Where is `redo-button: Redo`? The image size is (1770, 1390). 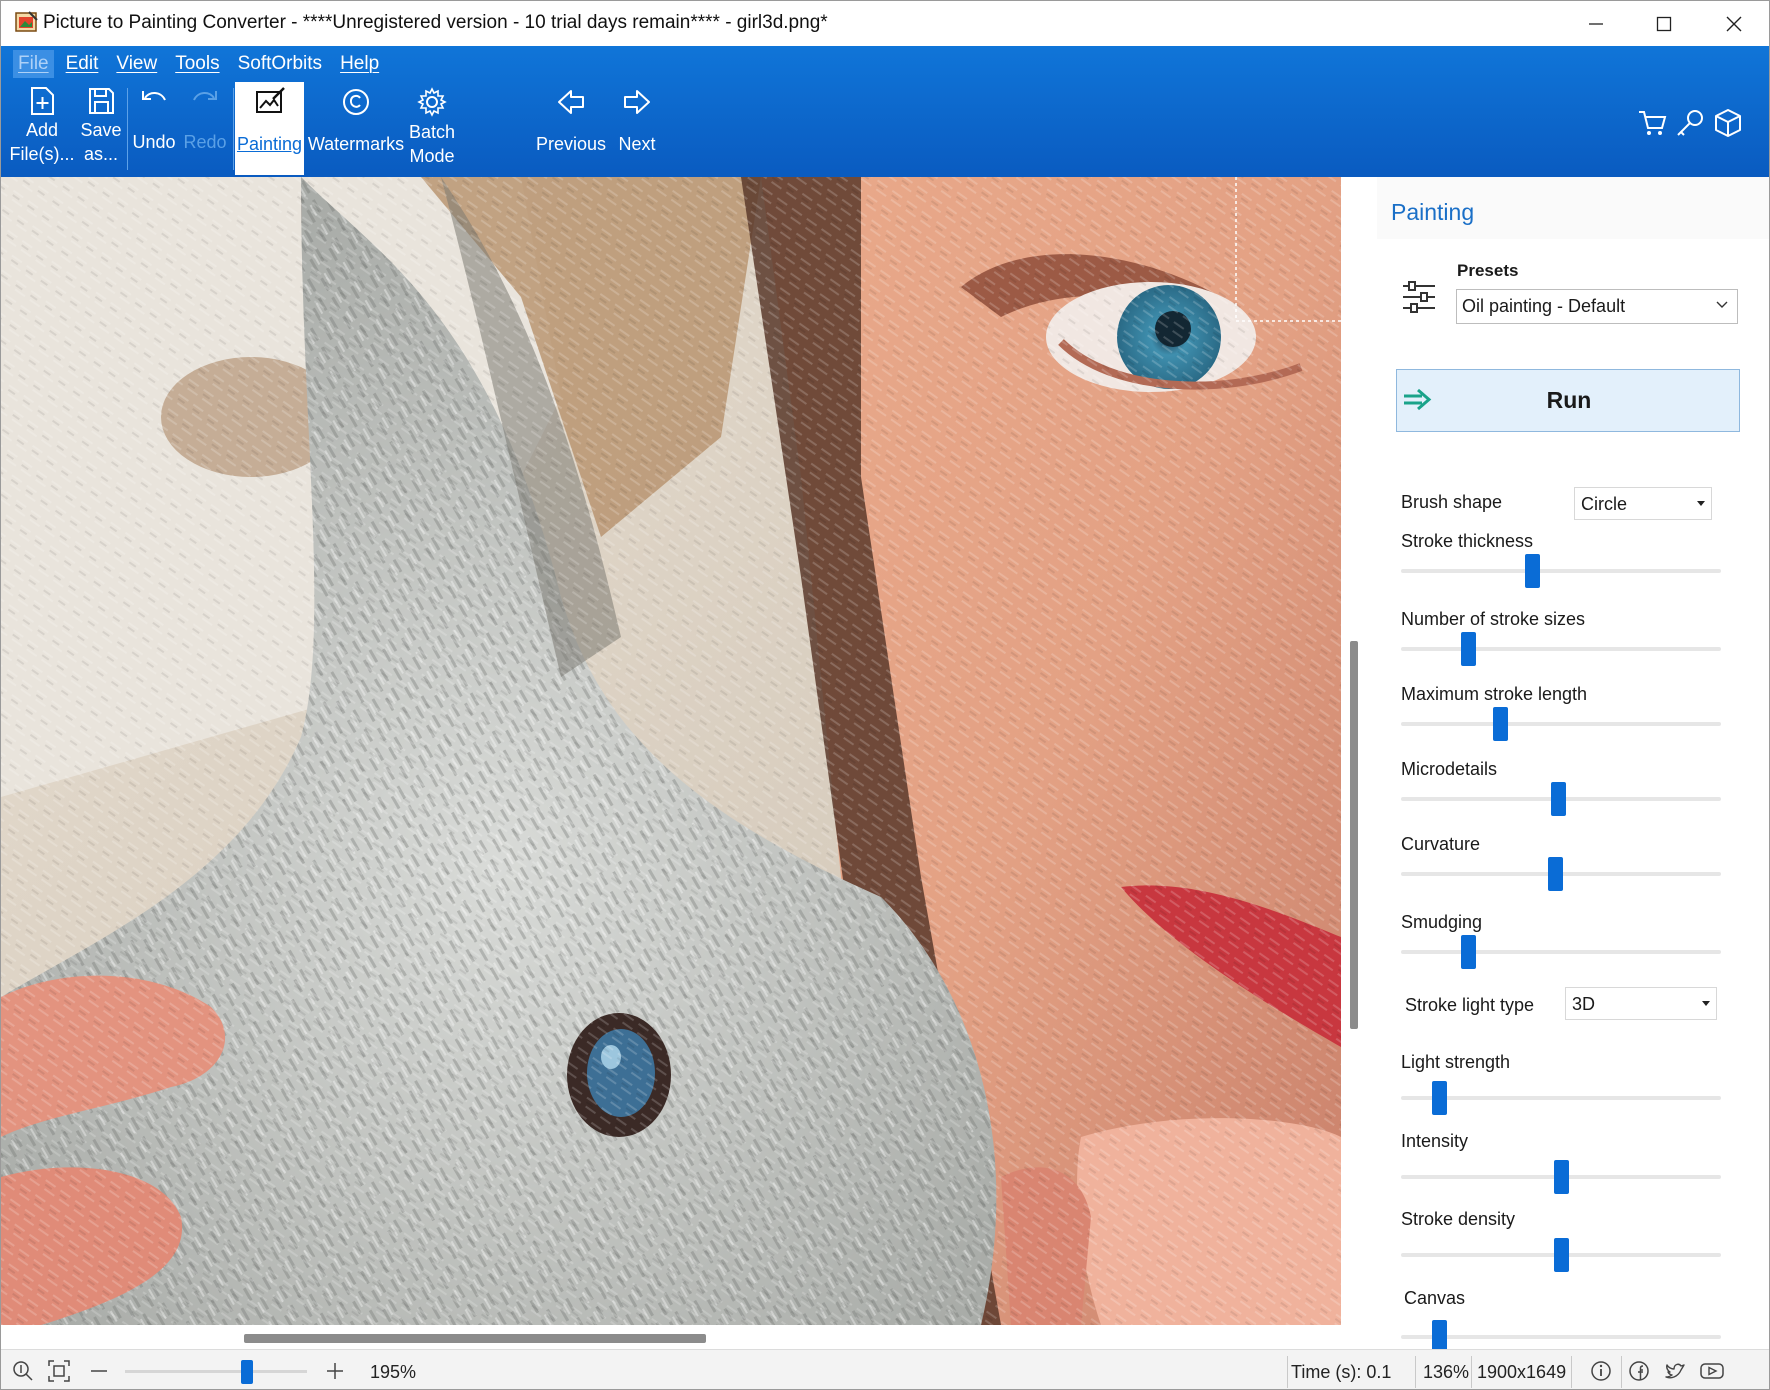 redo-button: Redo is located at coordinates (205, 128).